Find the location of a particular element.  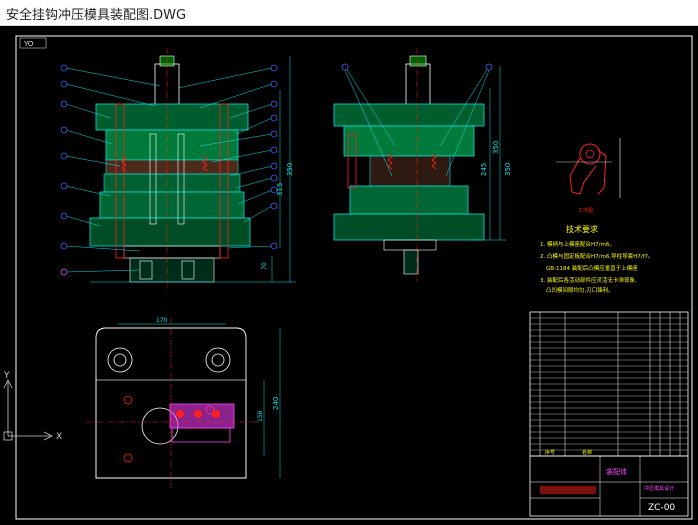

workpiece-view: 工件图 is located at coordinates (588, 176).